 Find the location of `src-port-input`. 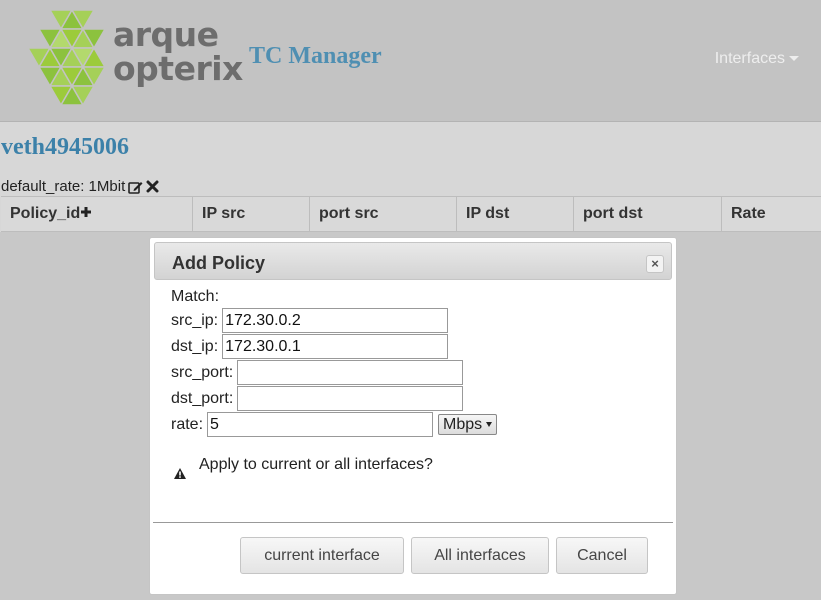

src-port-input is located at coordinates (350, 372).